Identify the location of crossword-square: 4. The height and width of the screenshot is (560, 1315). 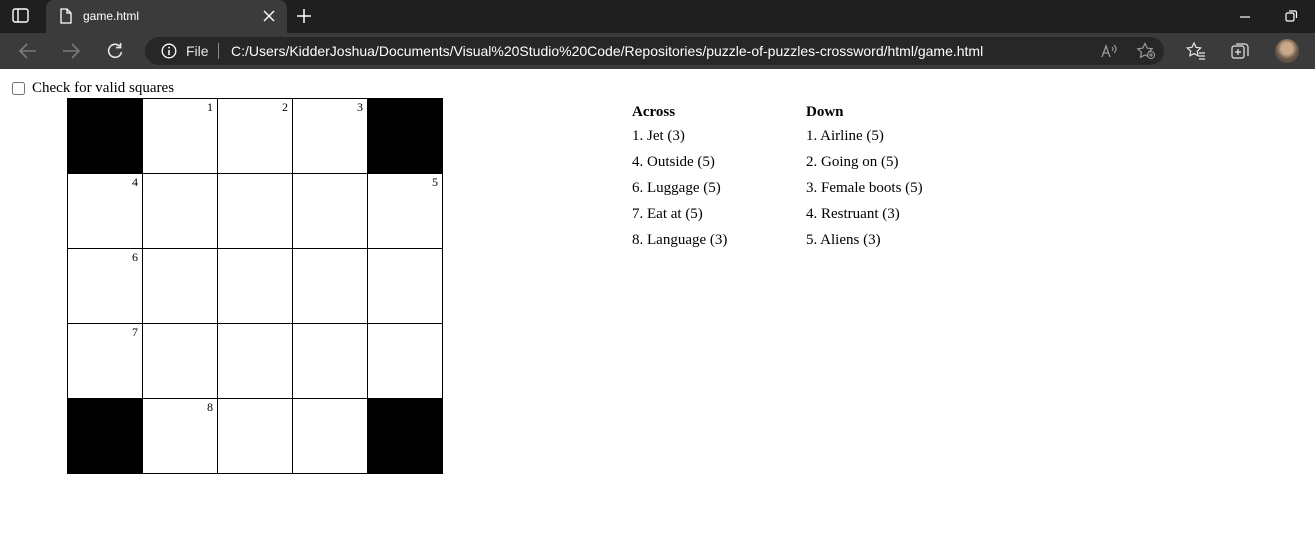
(105, 211).